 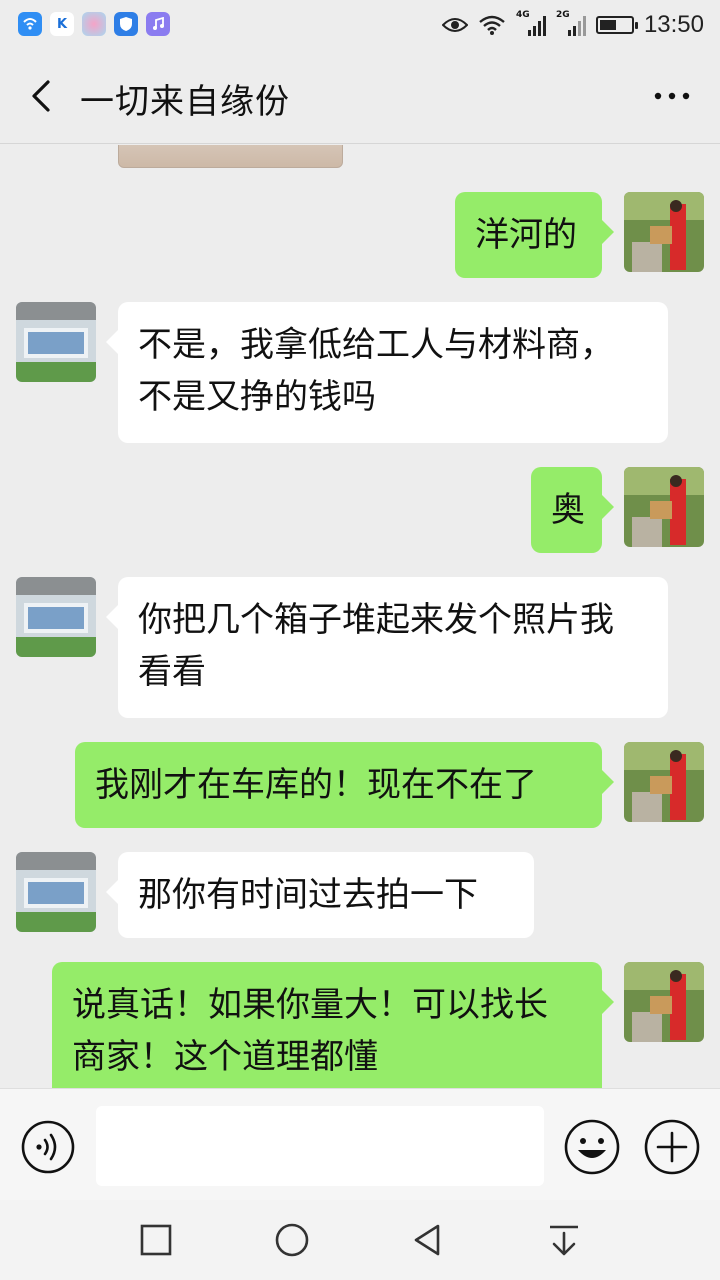 What do you see at coordinates (344, 785) in the screenshot?
I see `outgoing-message-bubble: 我刚才在车库的！现在不在了` at bounding box center [344, 785].